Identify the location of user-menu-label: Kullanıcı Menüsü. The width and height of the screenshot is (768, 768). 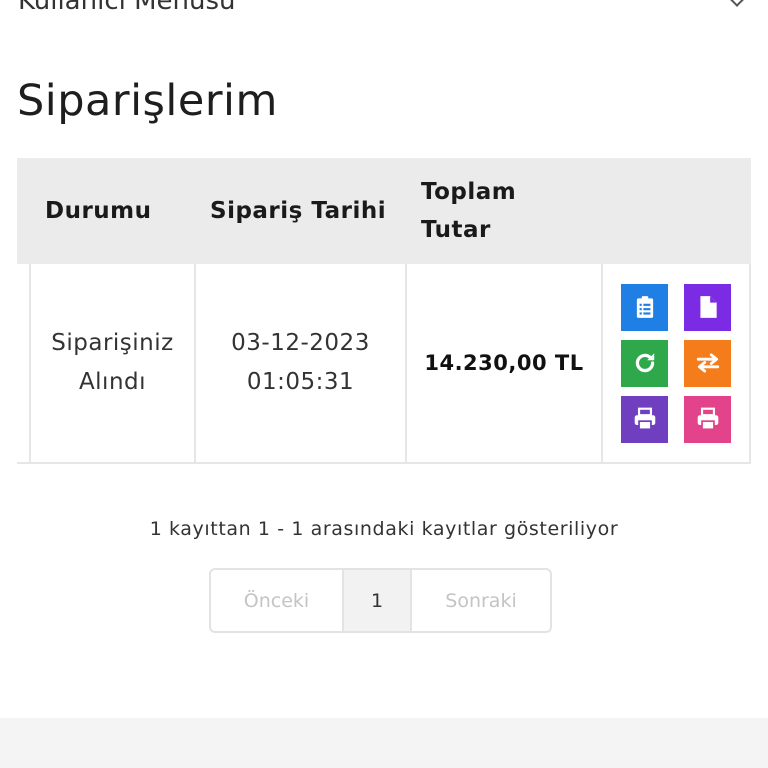
(127, 8).